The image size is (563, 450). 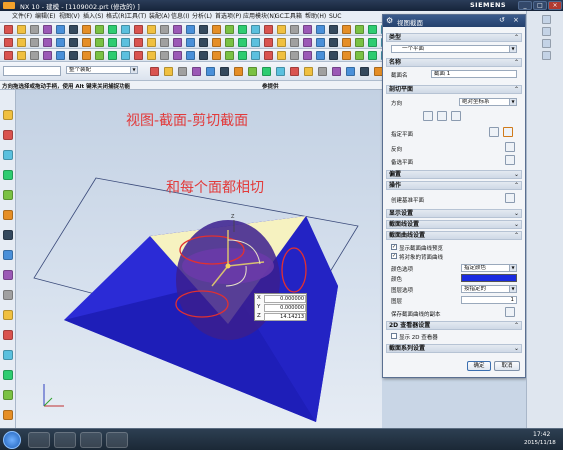 What do you see at coordinates (510, 198) in the screenshot?
I see `create-base-plane-button` at bounding box center [510, 198].